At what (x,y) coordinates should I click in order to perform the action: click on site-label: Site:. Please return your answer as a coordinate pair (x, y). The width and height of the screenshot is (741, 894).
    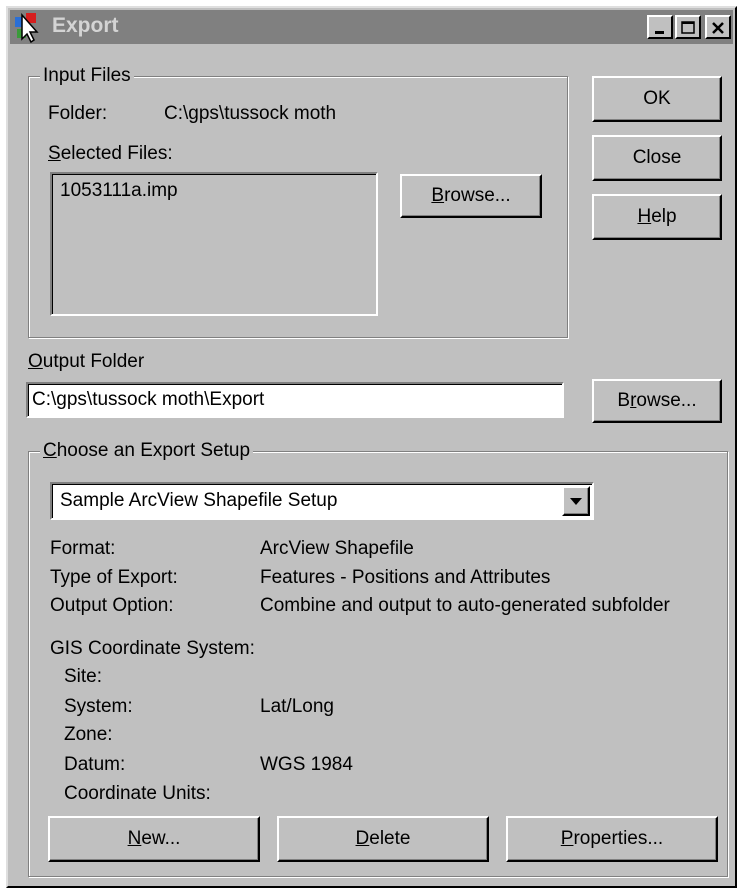
    Looking at the image, I should click on (83, 676).